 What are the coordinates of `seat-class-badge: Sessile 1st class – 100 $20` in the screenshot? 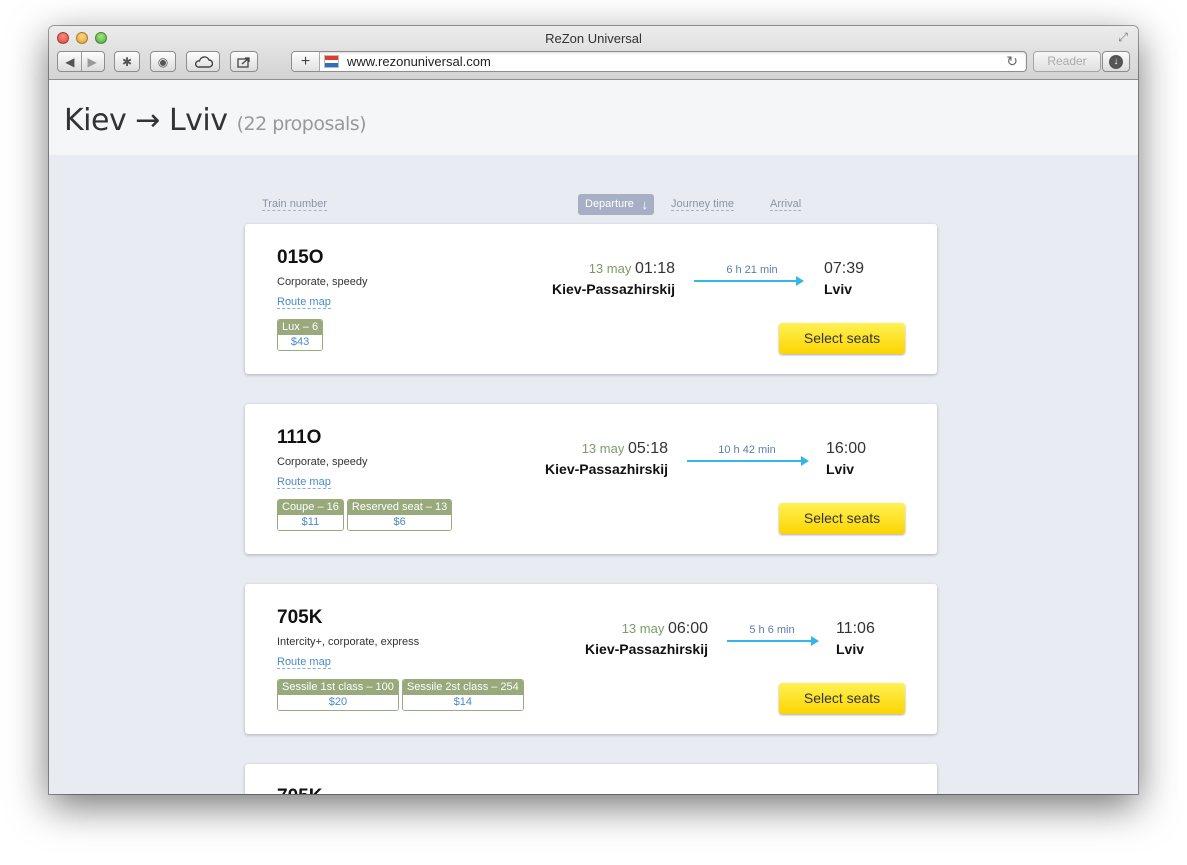 It's located at (338, 695).